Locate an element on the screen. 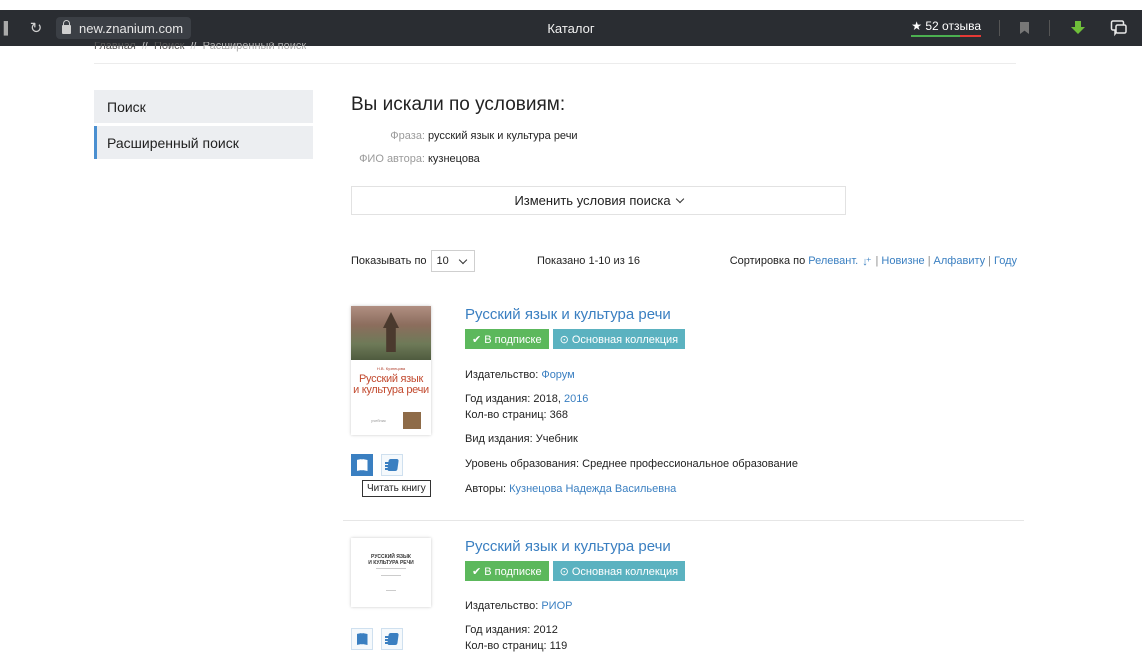 Image resolution: width=1142 pixels, height=657 pixels. book-authors: Авторы: Кузнецова Надежда Васильевна is located at coordinates (571, 489).